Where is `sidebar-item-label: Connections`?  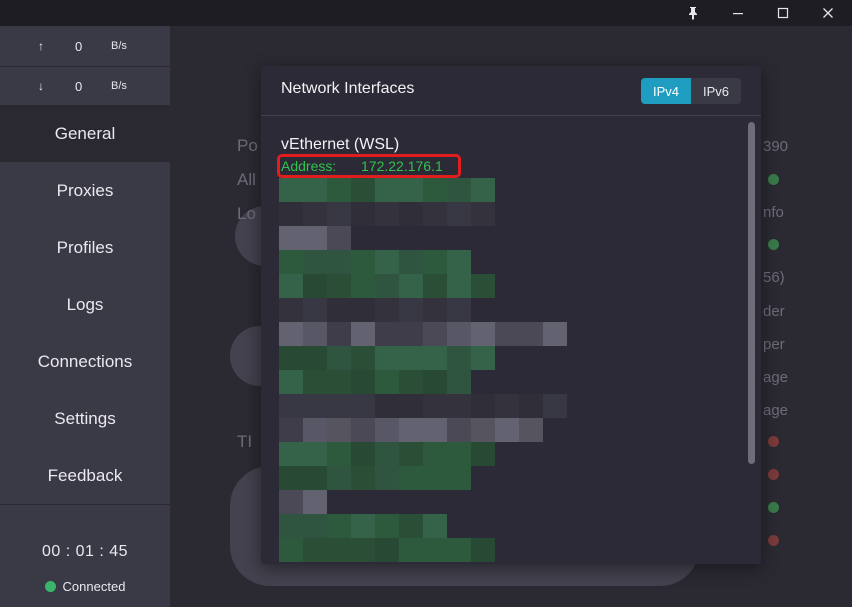 sidebar-item-label: Connections is located at coordinates (85, 361).